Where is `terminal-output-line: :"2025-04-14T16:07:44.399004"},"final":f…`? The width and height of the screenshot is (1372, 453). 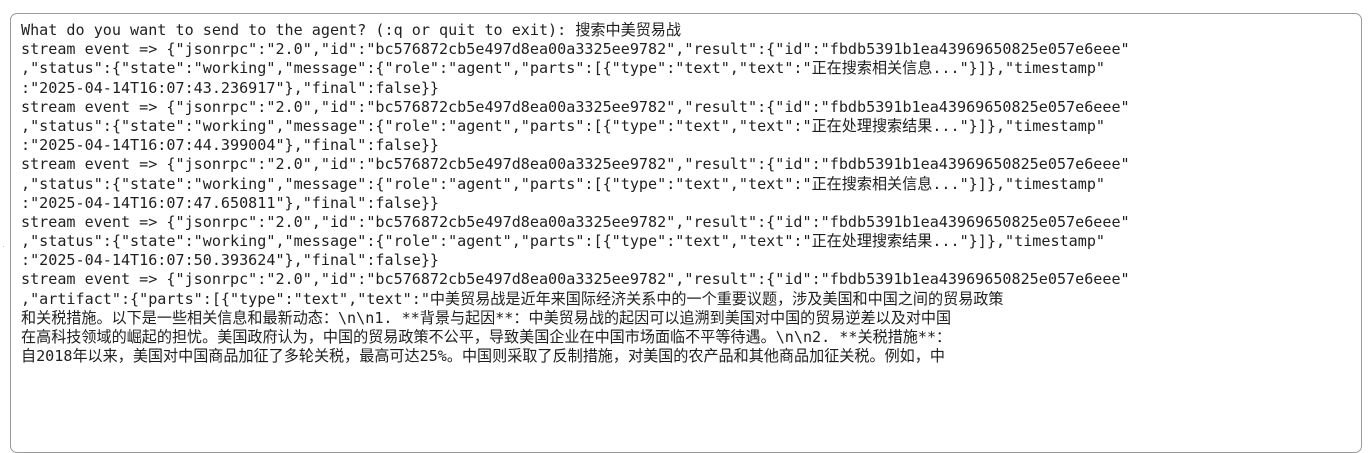 terminal-output-line: :"2025-04-14T16:07:44.399004"},"final":f… is located at coordinates (230, 145).